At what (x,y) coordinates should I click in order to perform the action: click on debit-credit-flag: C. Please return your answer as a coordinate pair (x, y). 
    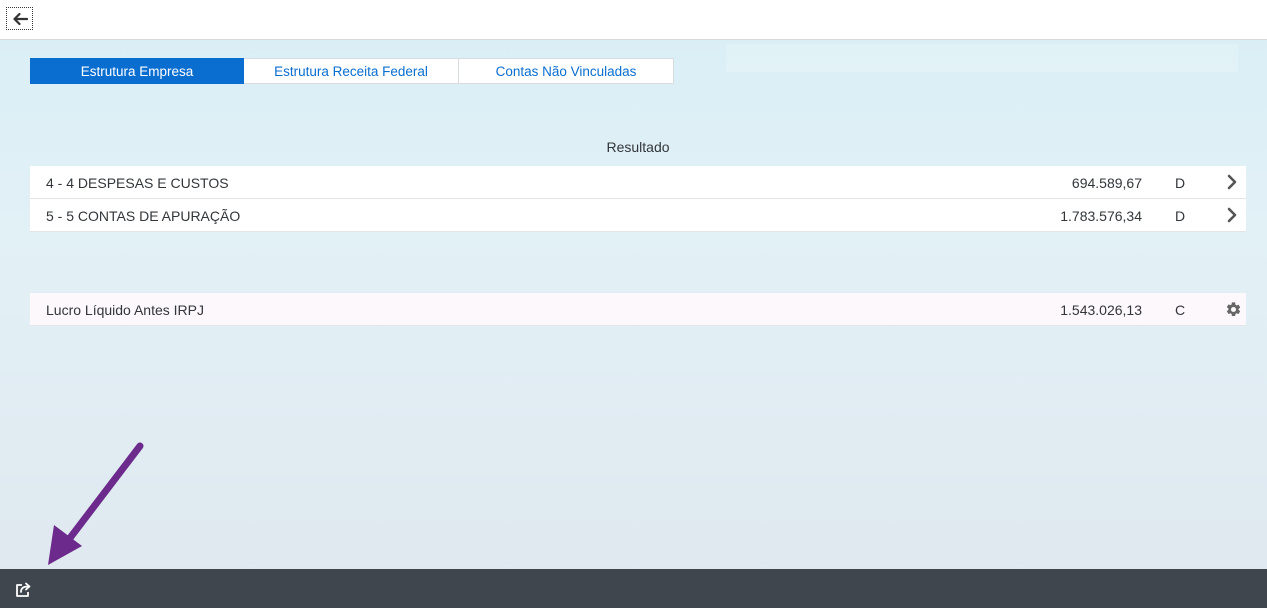
    Looking at the image, I should click on (1180, 310).